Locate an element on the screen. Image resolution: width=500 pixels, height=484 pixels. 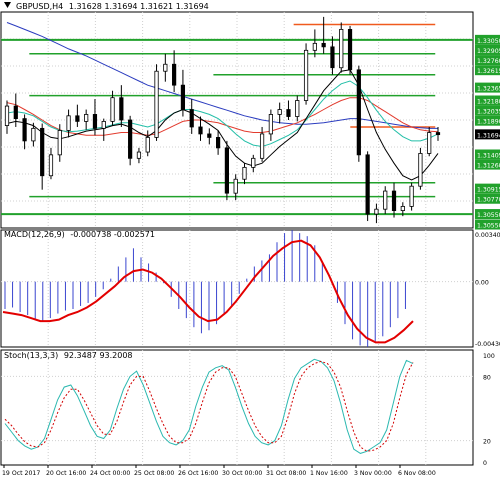
price-axis-label: 1.32905 is located at coordinates (488, 51).